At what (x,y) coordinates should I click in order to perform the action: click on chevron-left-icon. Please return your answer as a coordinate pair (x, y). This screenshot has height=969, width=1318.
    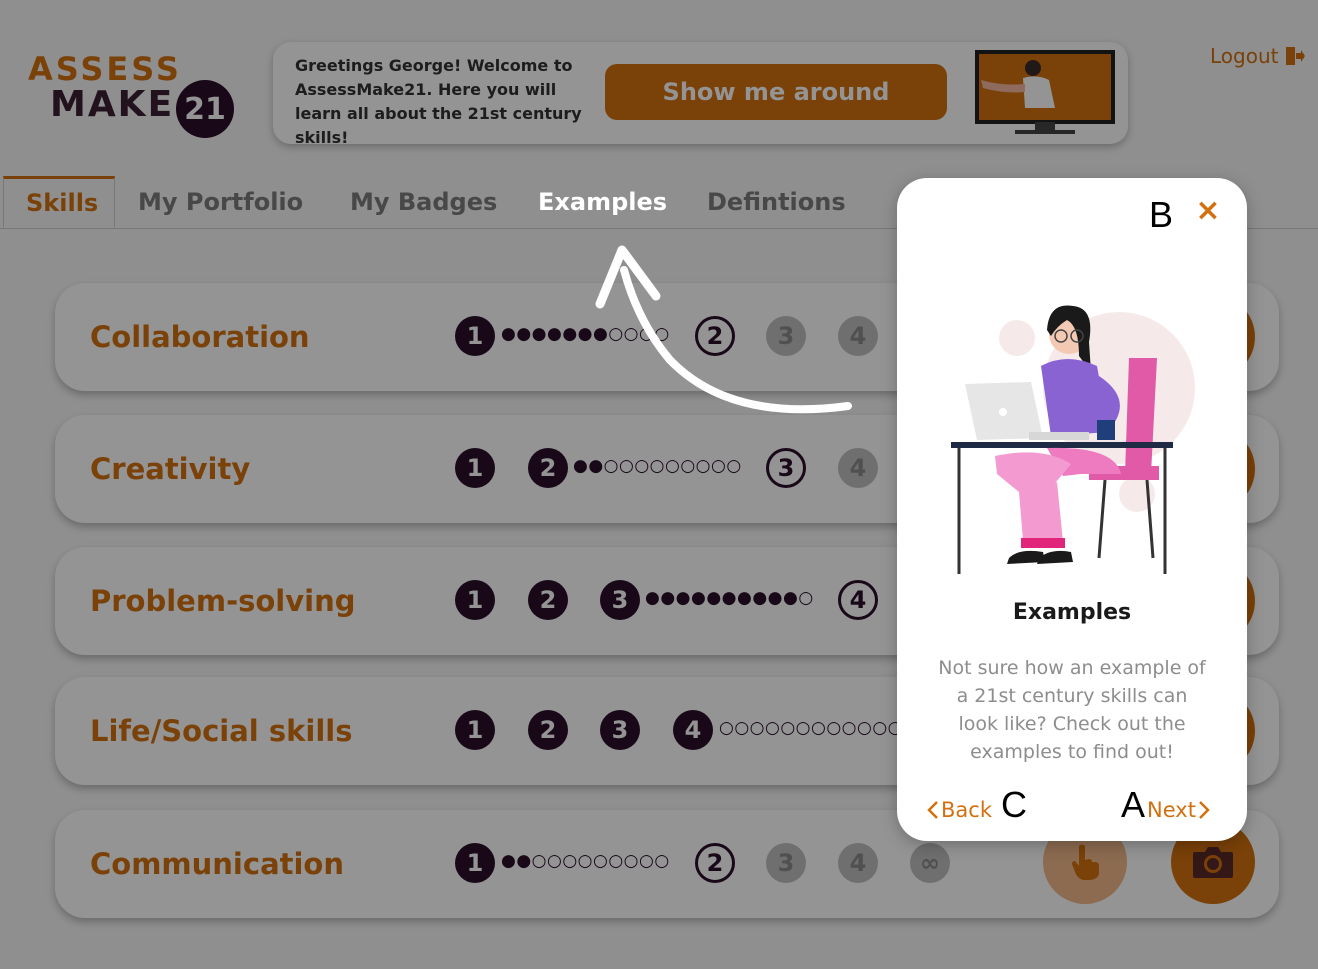
    Looking at the image, I should click on (932, 810).